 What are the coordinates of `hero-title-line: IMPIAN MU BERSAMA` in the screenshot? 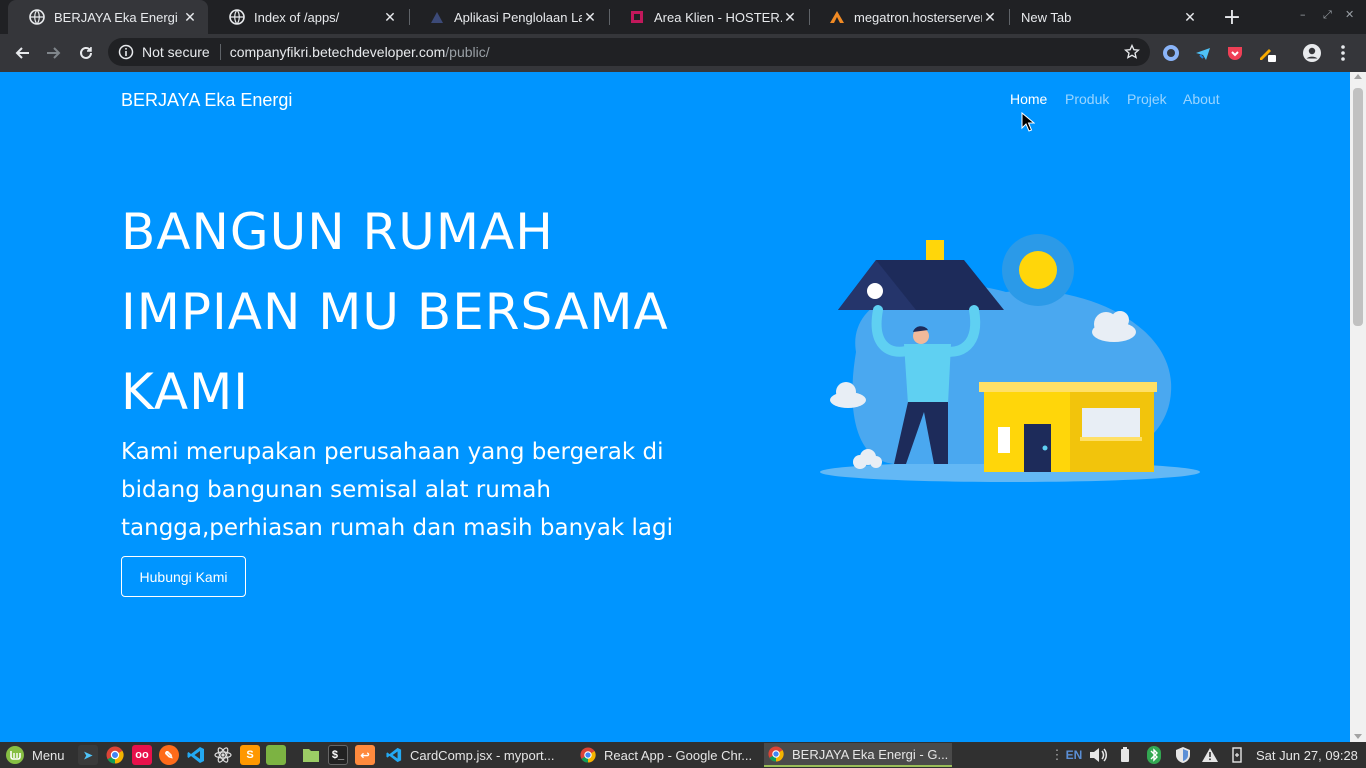 It's located at (395, 312).